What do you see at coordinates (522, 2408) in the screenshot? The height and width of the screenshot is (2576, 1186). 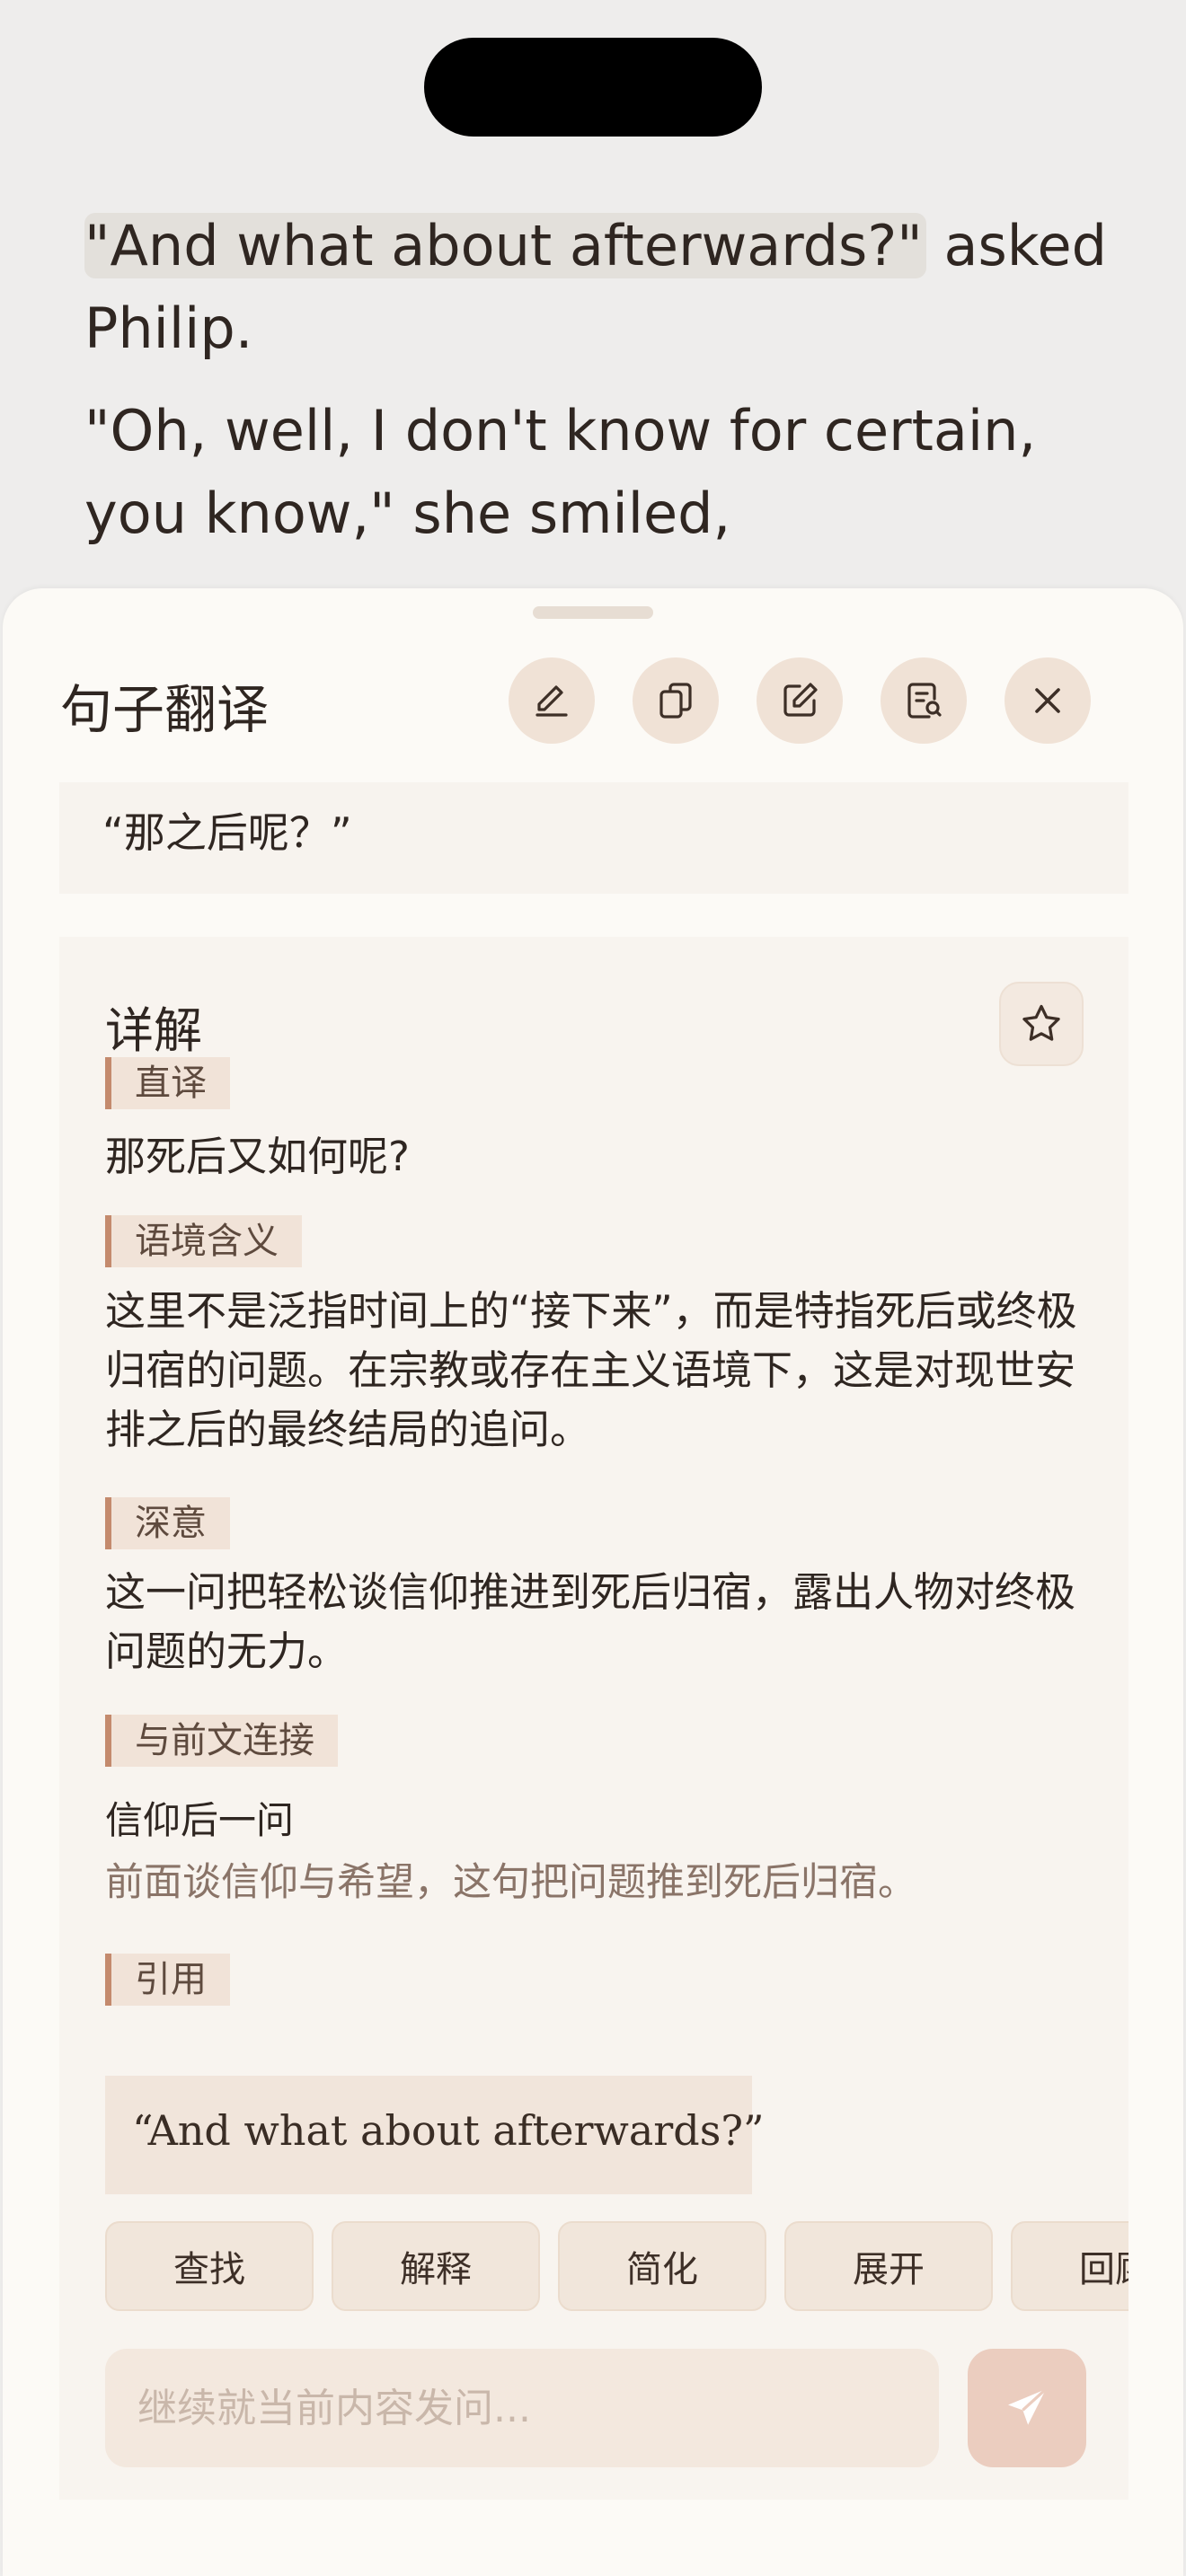 I see `ask-input` at bounding box center [522, 2408].